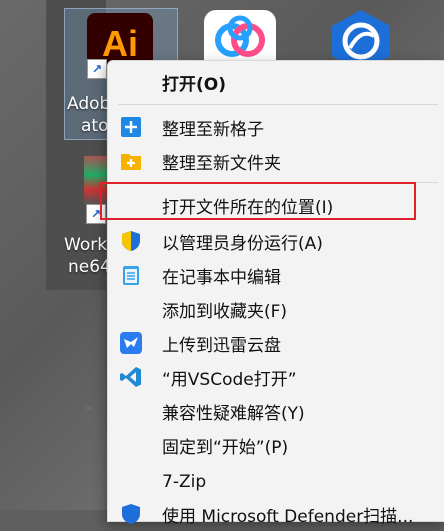  I want to click on menu-item-add-to-favorites: 添加到收藏夹(F), so click(276, 309).